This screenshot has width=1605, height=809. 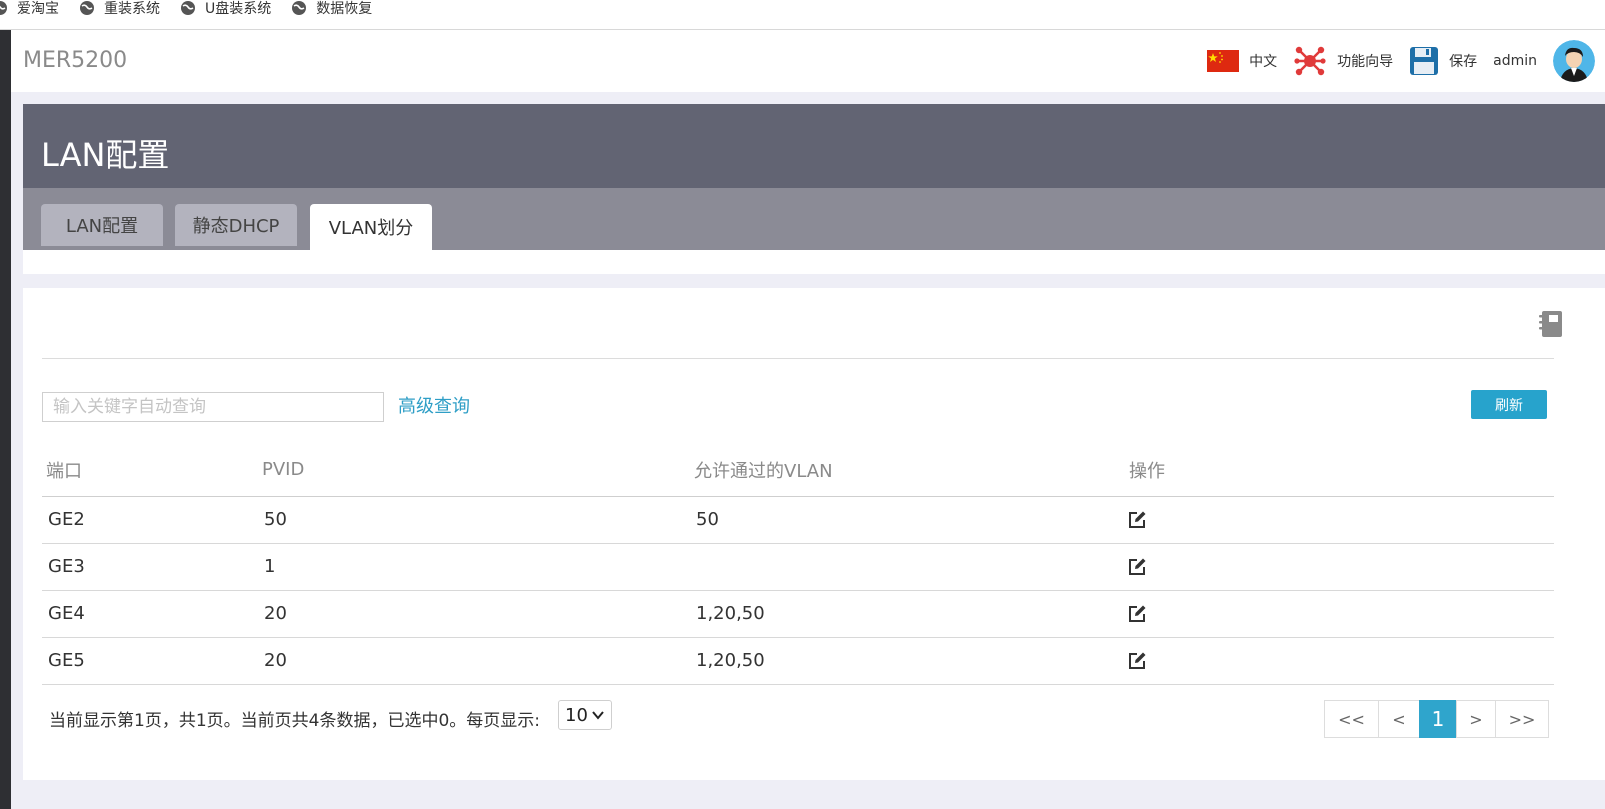 What do you see at coordinates (1574, 61) in the screenshot?
I see `user-avatar-icon` at bounding box center [1574, 61].